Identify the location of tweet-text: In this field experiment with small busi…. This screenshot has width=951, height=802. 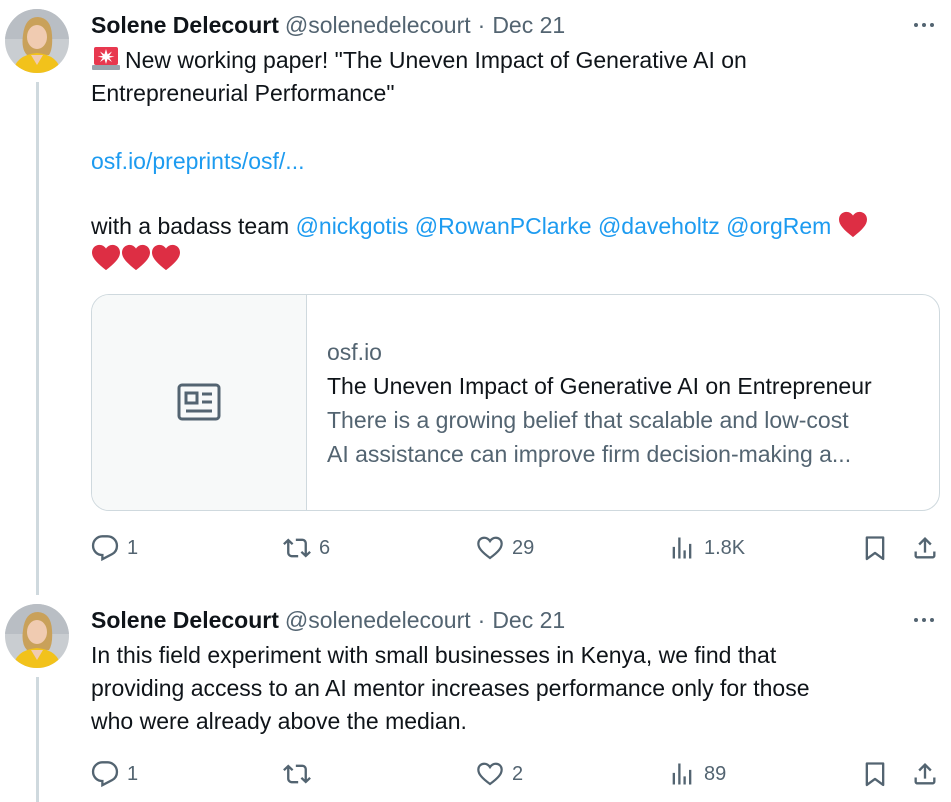
(516, 688).